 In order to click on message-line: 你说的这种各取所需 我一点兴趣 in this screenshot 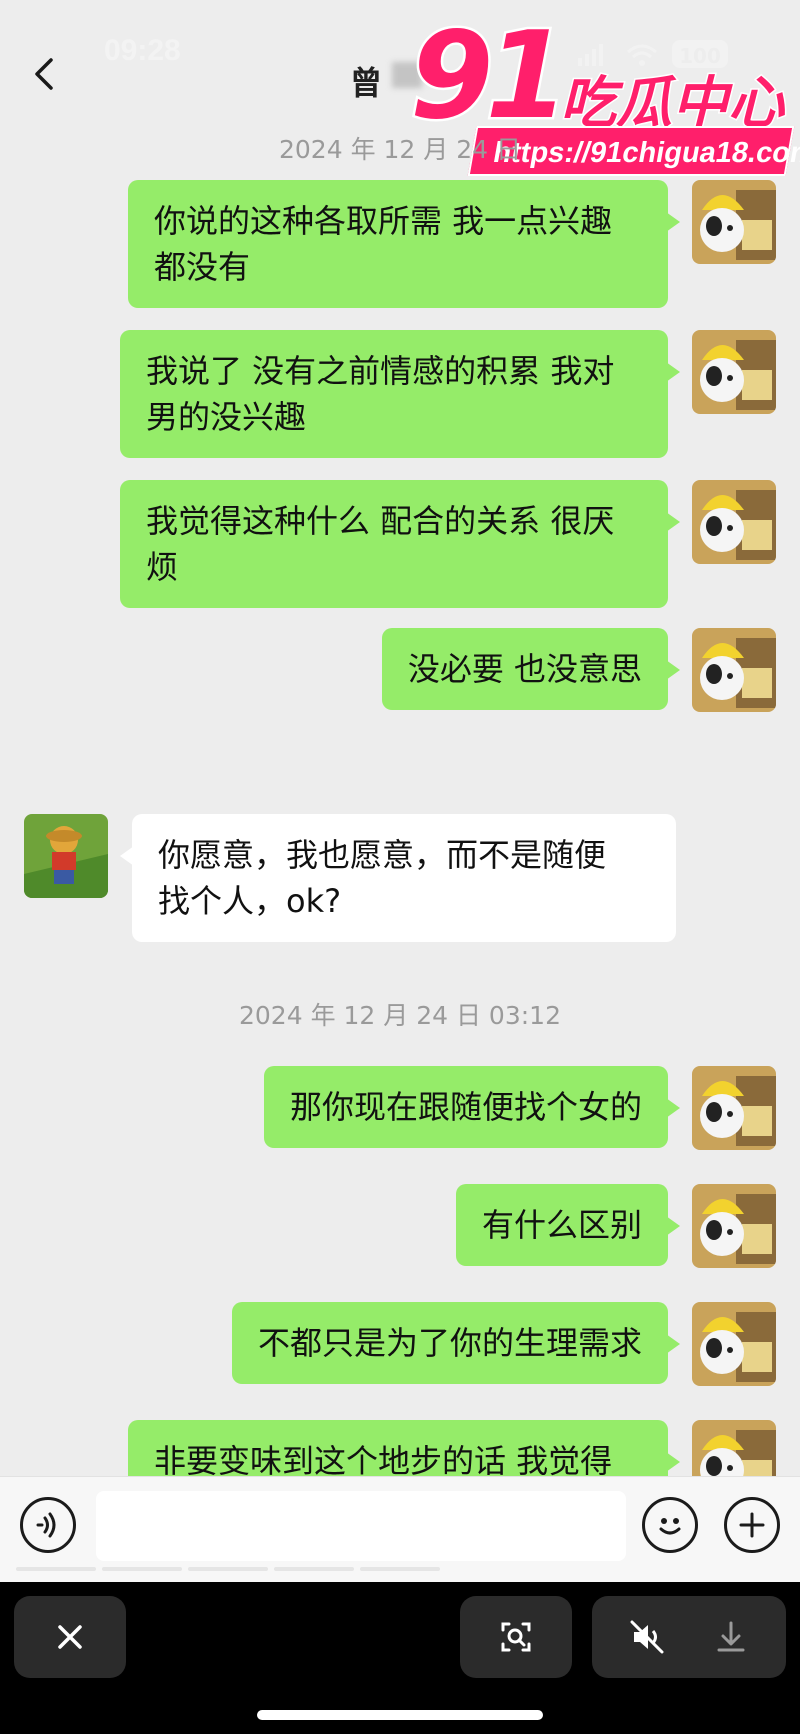, I will do `click(383, 221)`.